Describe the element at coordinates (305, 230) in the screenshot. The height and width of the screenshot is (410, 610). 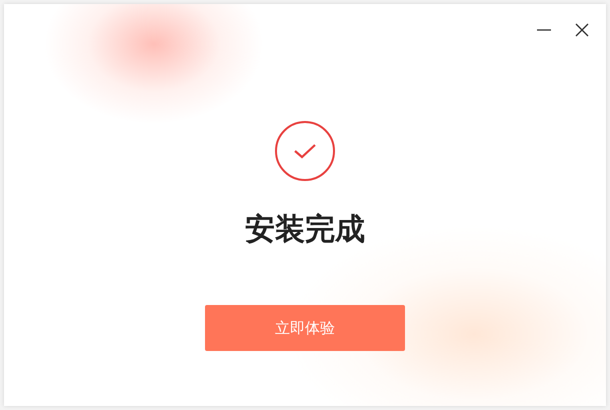
I see `completion-heading: 安装完成` at that location.